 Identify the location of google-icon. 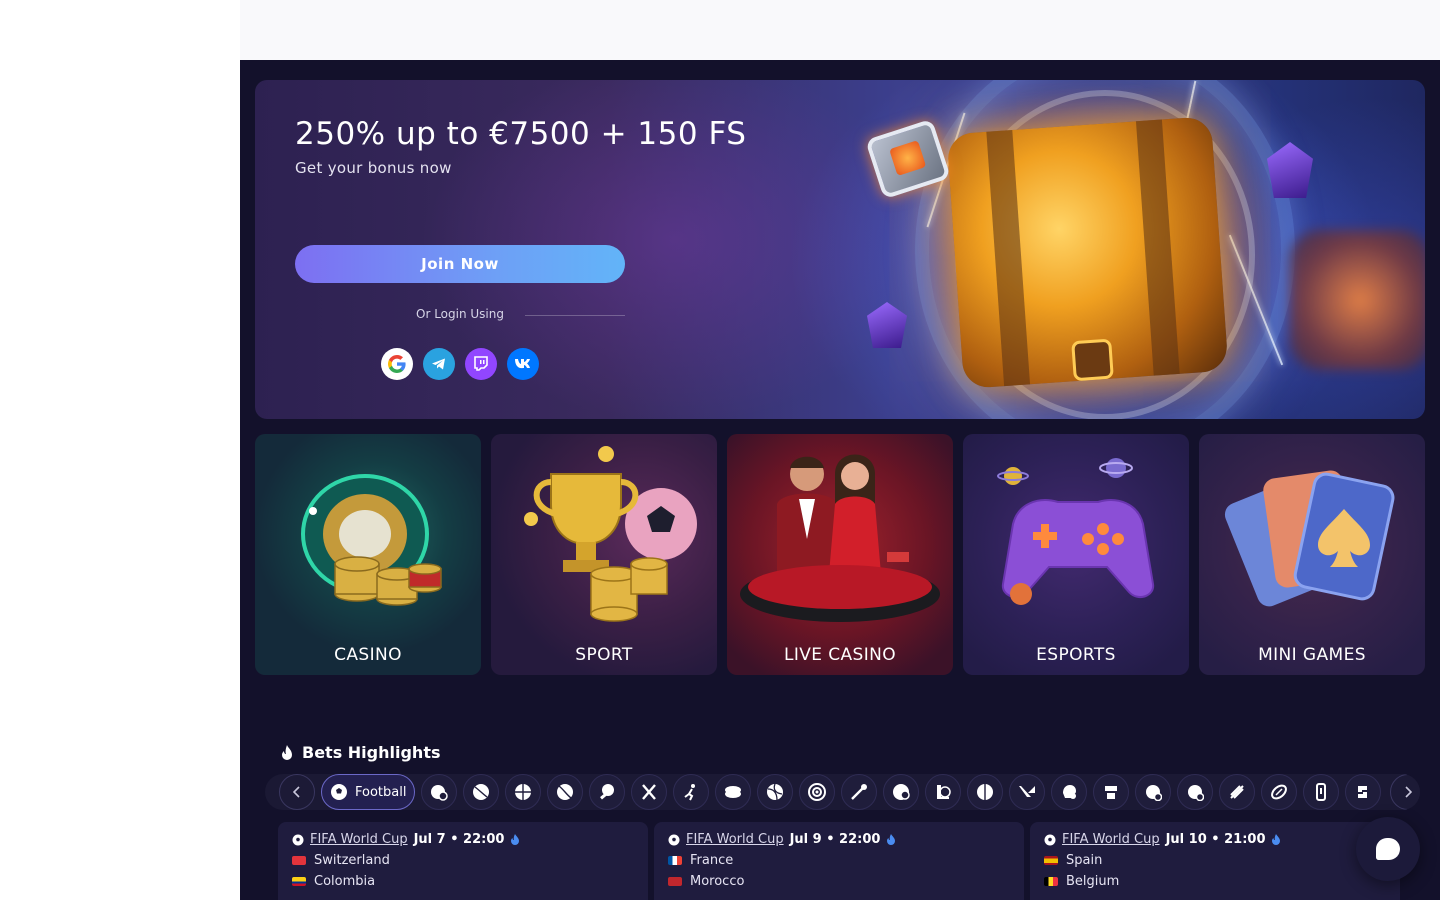
(397, 364).